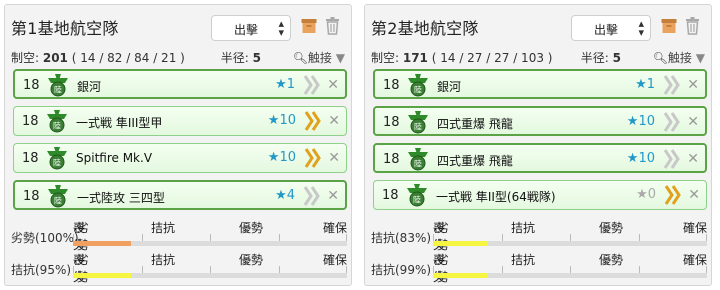 This screenshot has height=290, width=720. I want to click on air-state-gauge-1: 拮抗(83%) 喪失,劣勢 拮抗 優勢 確保, so click(539, 235).